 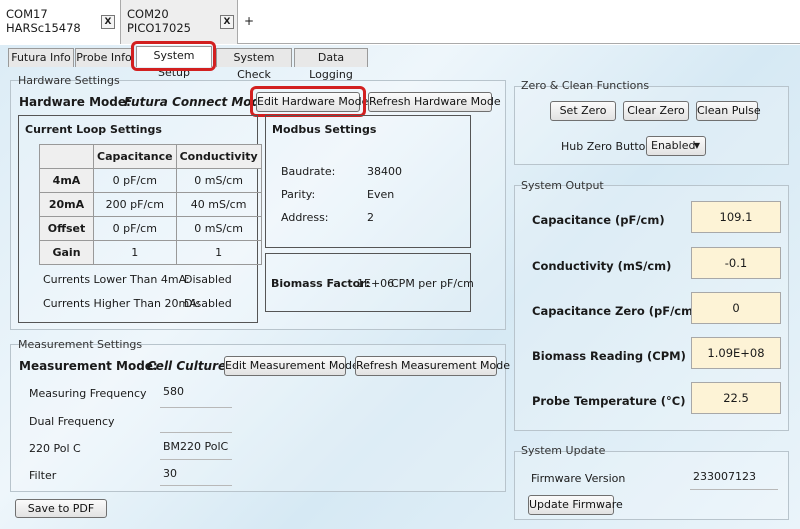 I want to click on set-zero-button: Set Zero, so click(x=583, y=111).